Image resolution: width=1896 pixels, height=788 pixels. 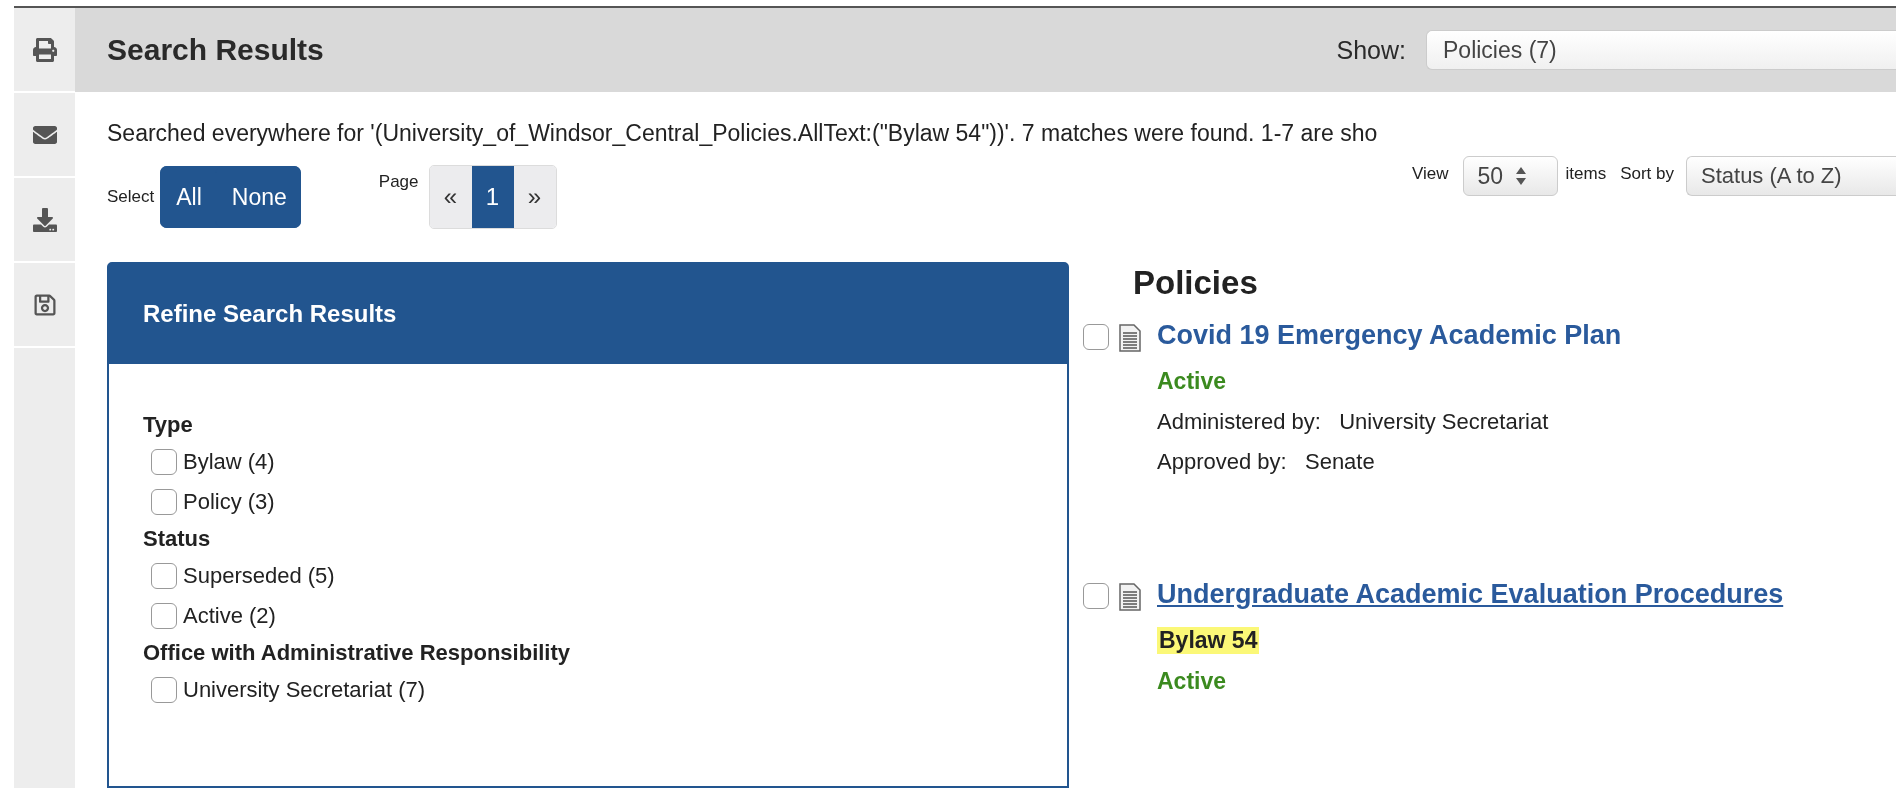 What do you see at coordinates (1791, 176) in the screenshot?
I see `sort-dropdown: Status (A to Z)` at bounding box center [1791, 176].